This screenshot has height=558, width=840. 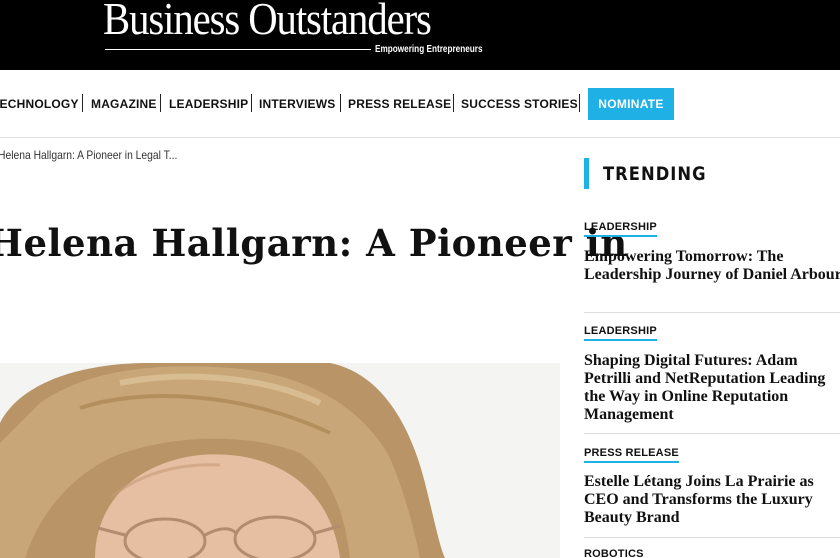 I want to click on nominate-button: NOMINATE, so click(x=631, y=104).